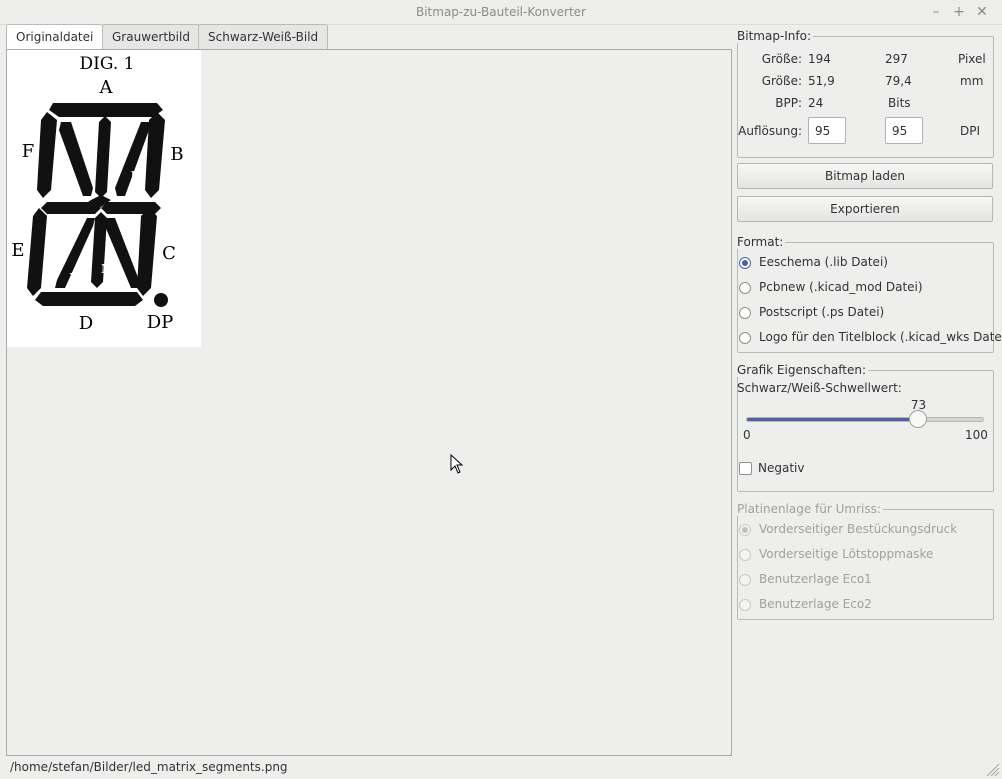  What do you see at coordinates (833, 419) in the screenshot?
I see `threshold-slider-fill` at bounding box center [833, 419].